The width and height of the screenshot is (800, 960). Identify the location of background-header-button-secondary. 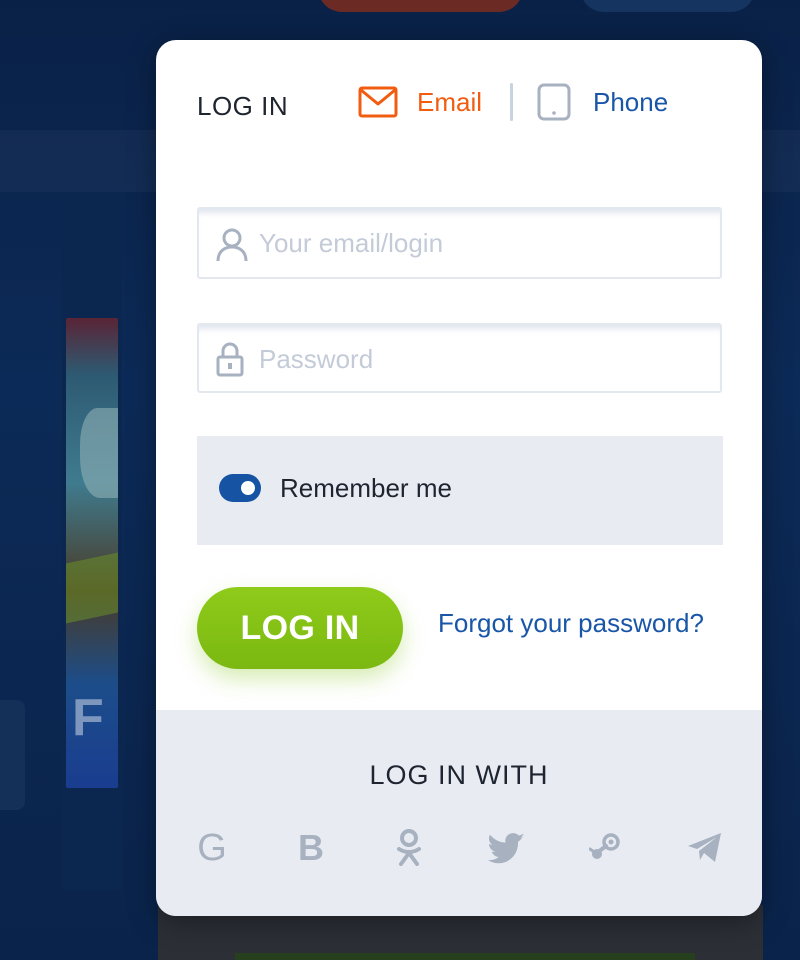
(667, 6).